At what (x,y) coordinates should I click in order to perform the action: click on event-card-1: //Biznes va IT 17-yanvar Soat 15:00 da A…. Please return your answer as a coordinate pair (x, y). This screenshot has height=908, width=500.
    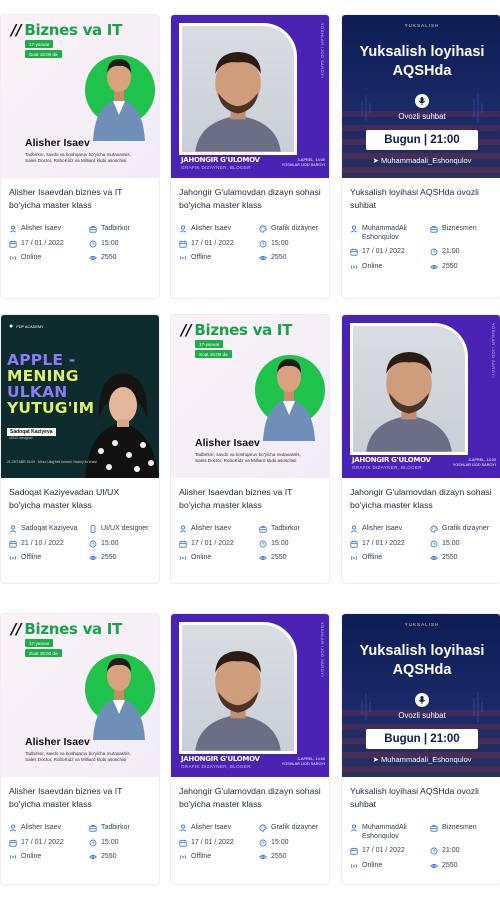
    Looking at the image, I should click on (80, 156).